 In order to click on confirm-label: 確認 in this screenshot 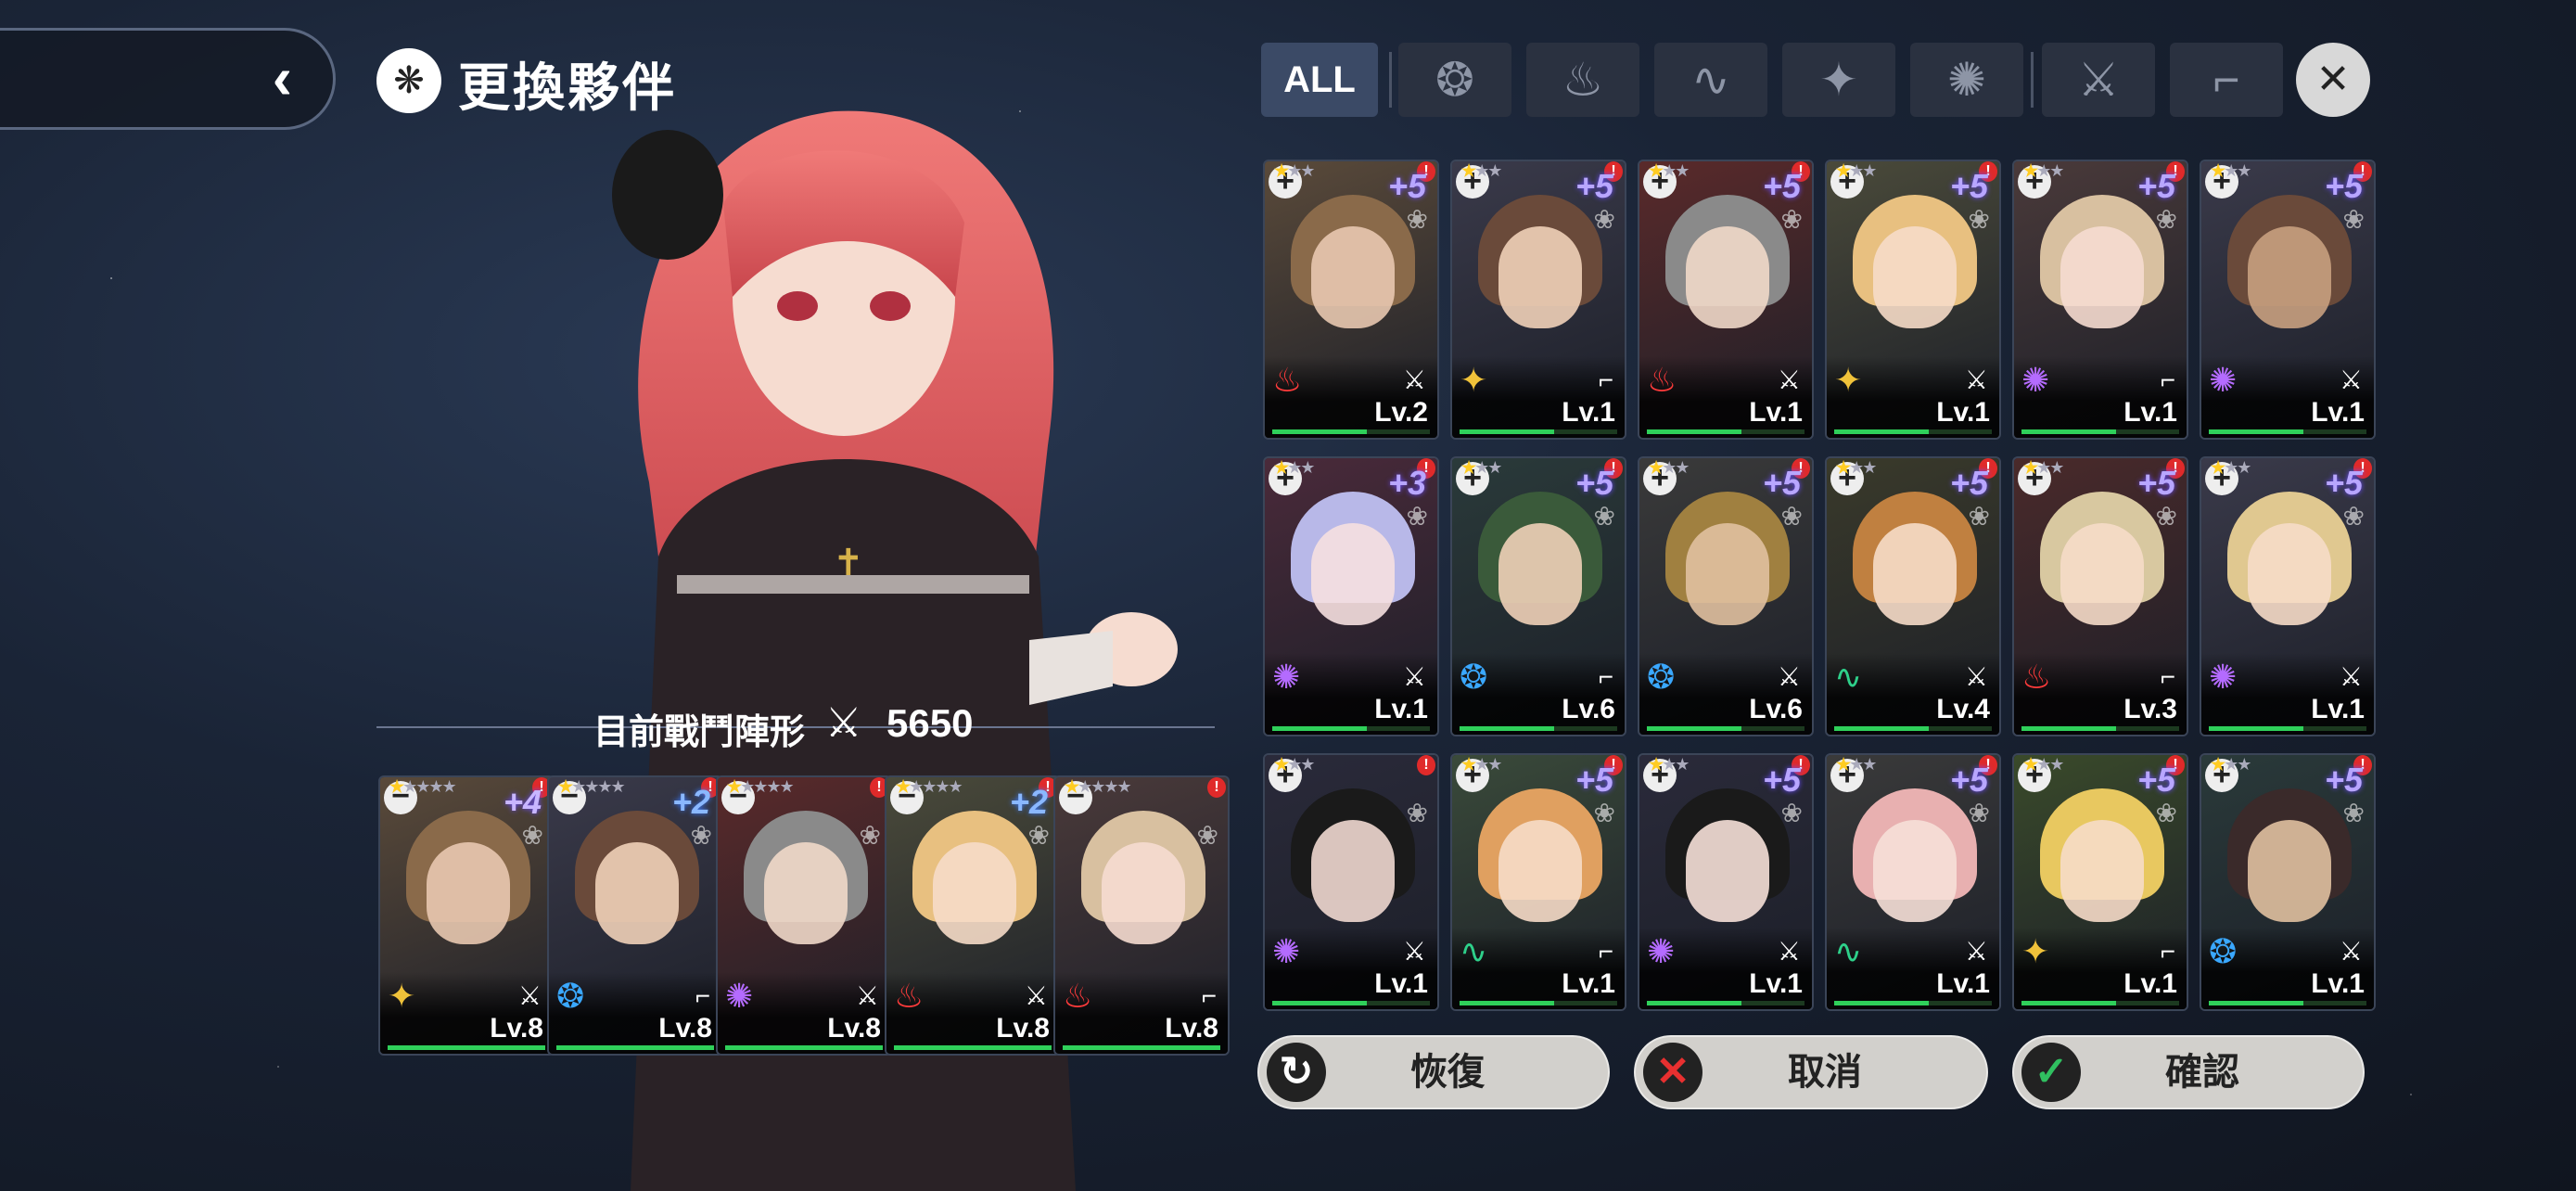, I will do `click(2202, 1073)`.